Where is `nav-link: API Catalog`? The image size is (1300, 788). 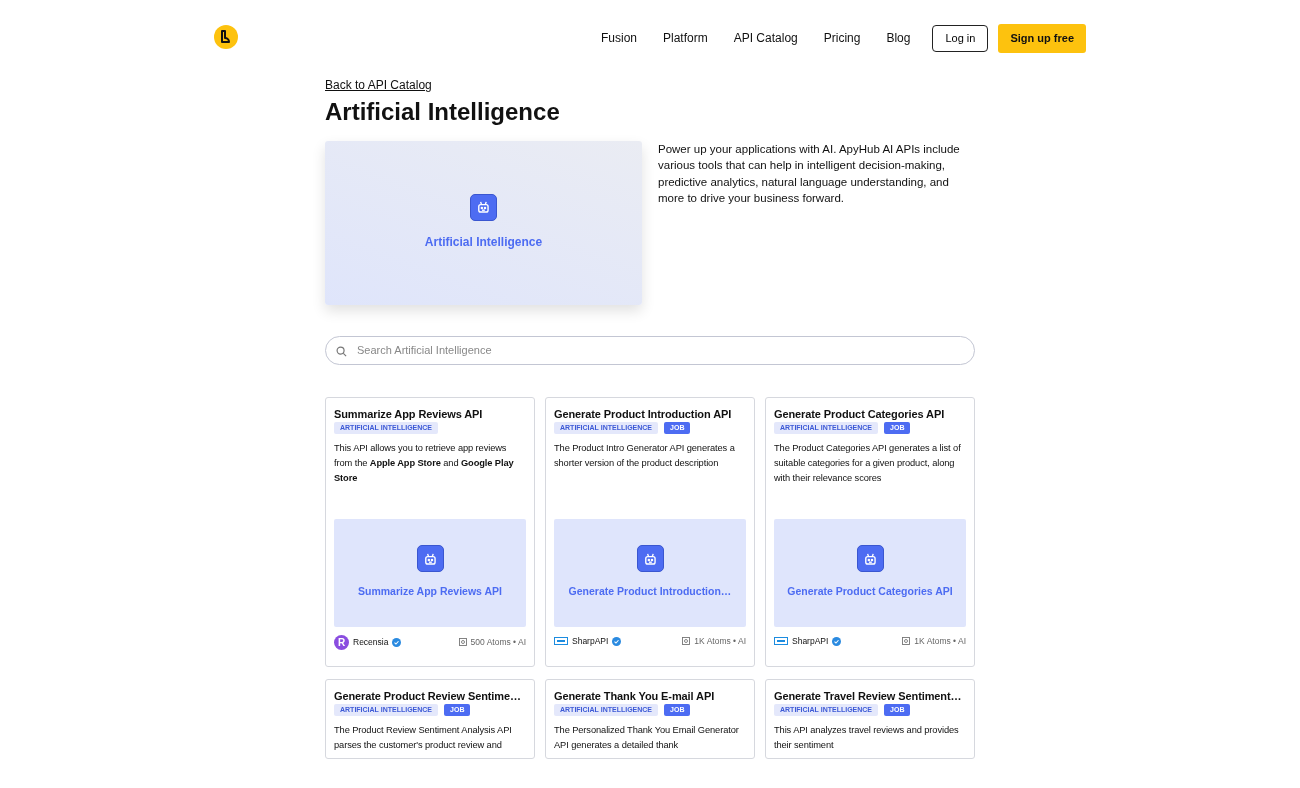 nav-link: API Catalog is located at coordinates (765, 38).